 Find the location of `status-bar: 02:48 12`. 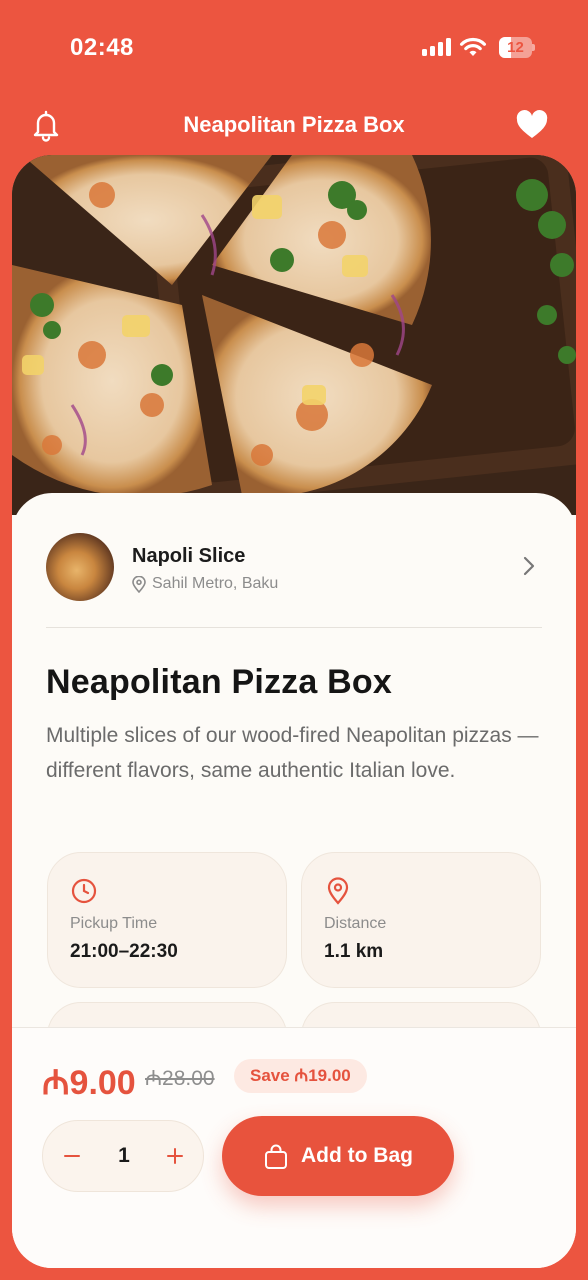

status-bar: 02:48 12 is located at coordinates (294, 47).